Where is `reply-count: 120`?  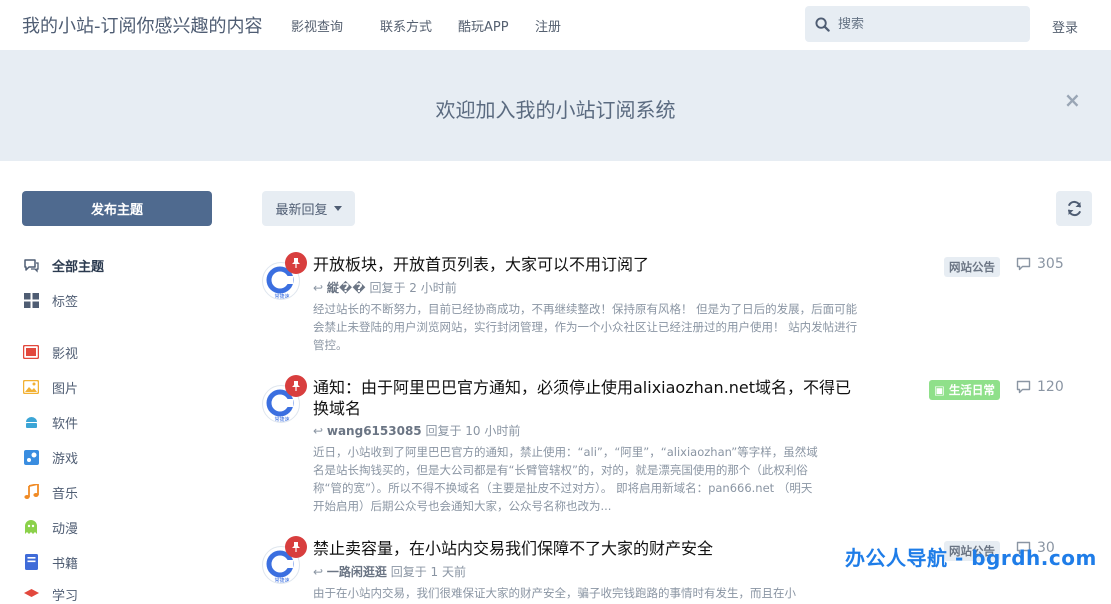
reply-count: 120 is located at coordinates (1040, 387).